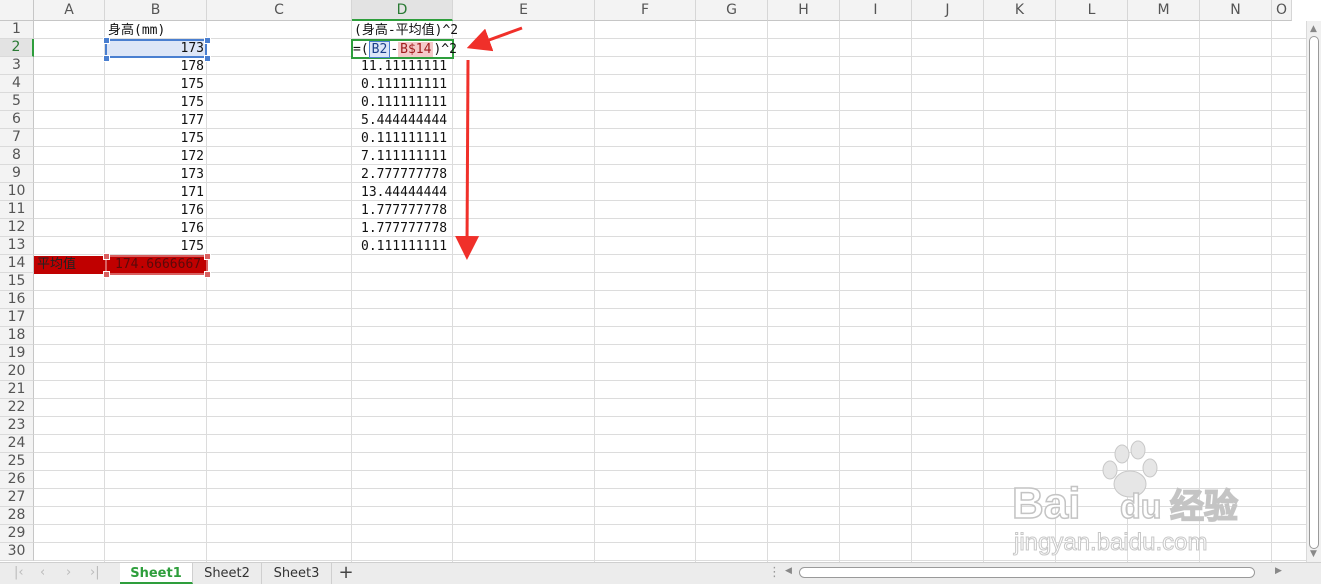 The height and width of the screenshot is (584, 1321). I want to click on row-header-26: 26, so click(17, 480).